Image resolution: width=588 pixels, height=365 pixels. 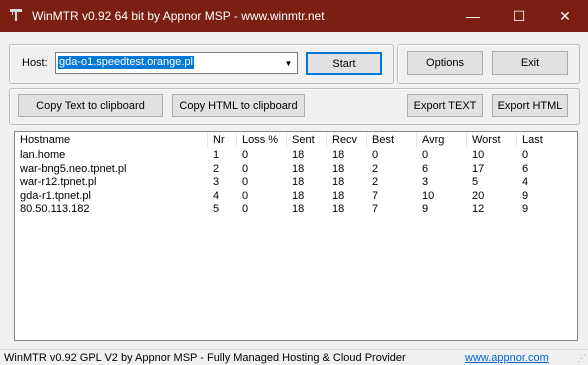 What do you see at coordinates (478, 168) in the screenshot?
I see `cell-worst: 17` at bounding box center [478, 168].